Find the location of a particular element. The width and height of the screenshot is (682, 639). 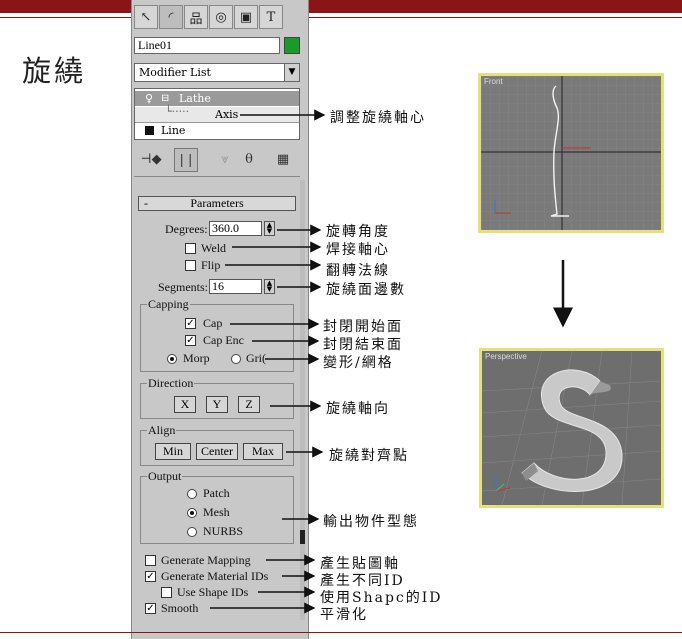

annotation-cap-end: 封閉結束面 is located at coordinates (363, 345).